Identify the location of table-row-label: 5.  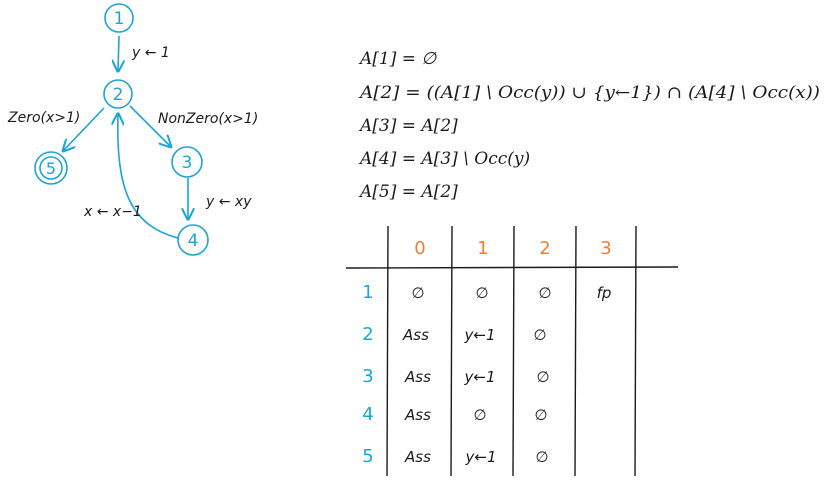
(367, 456).